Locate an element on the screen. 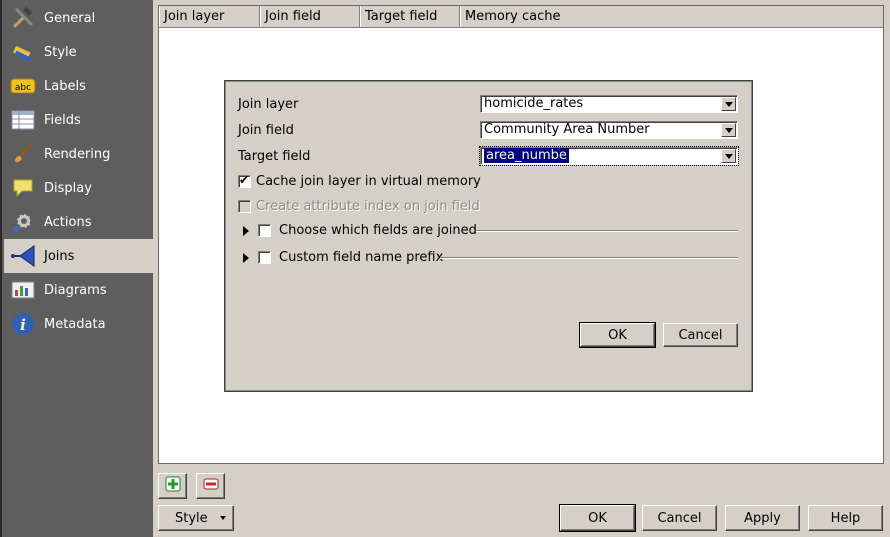  sidebar-item-label: Joins is located at coordinates (59, 256).